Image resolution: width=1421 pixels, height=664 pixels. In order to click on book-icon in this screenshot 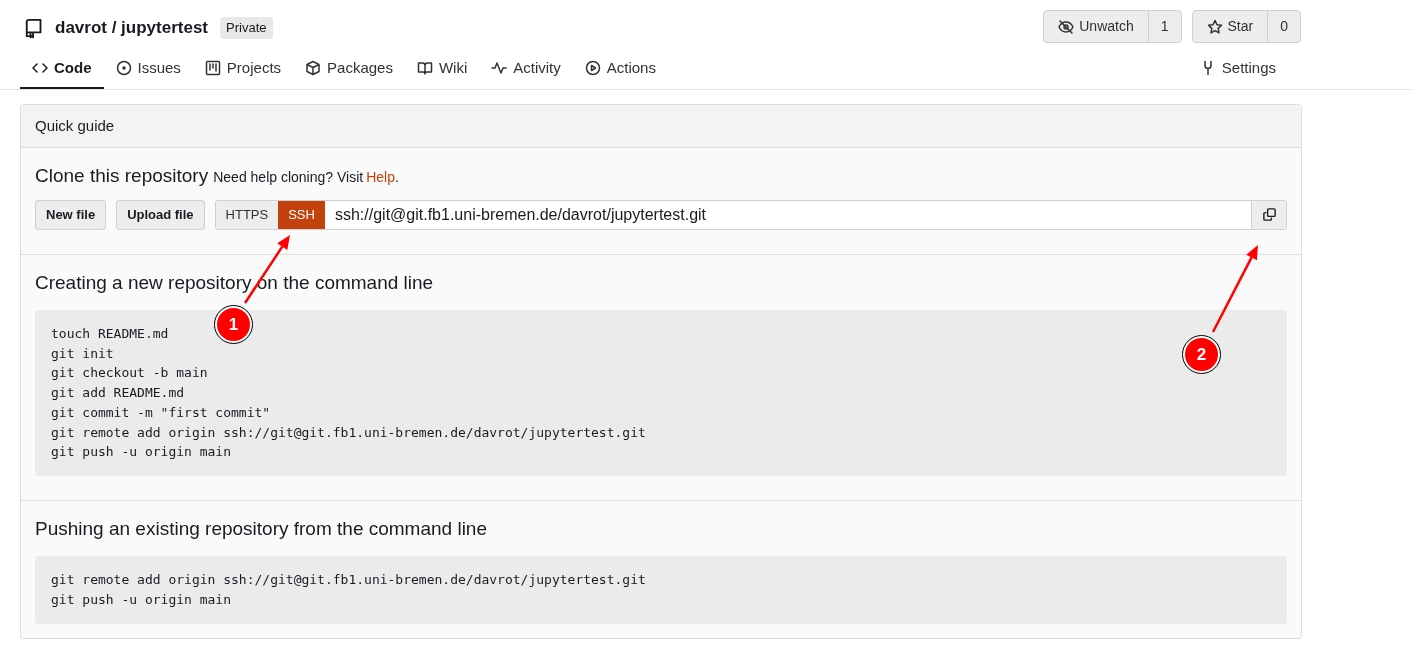, I will do `click(424, 68)`.